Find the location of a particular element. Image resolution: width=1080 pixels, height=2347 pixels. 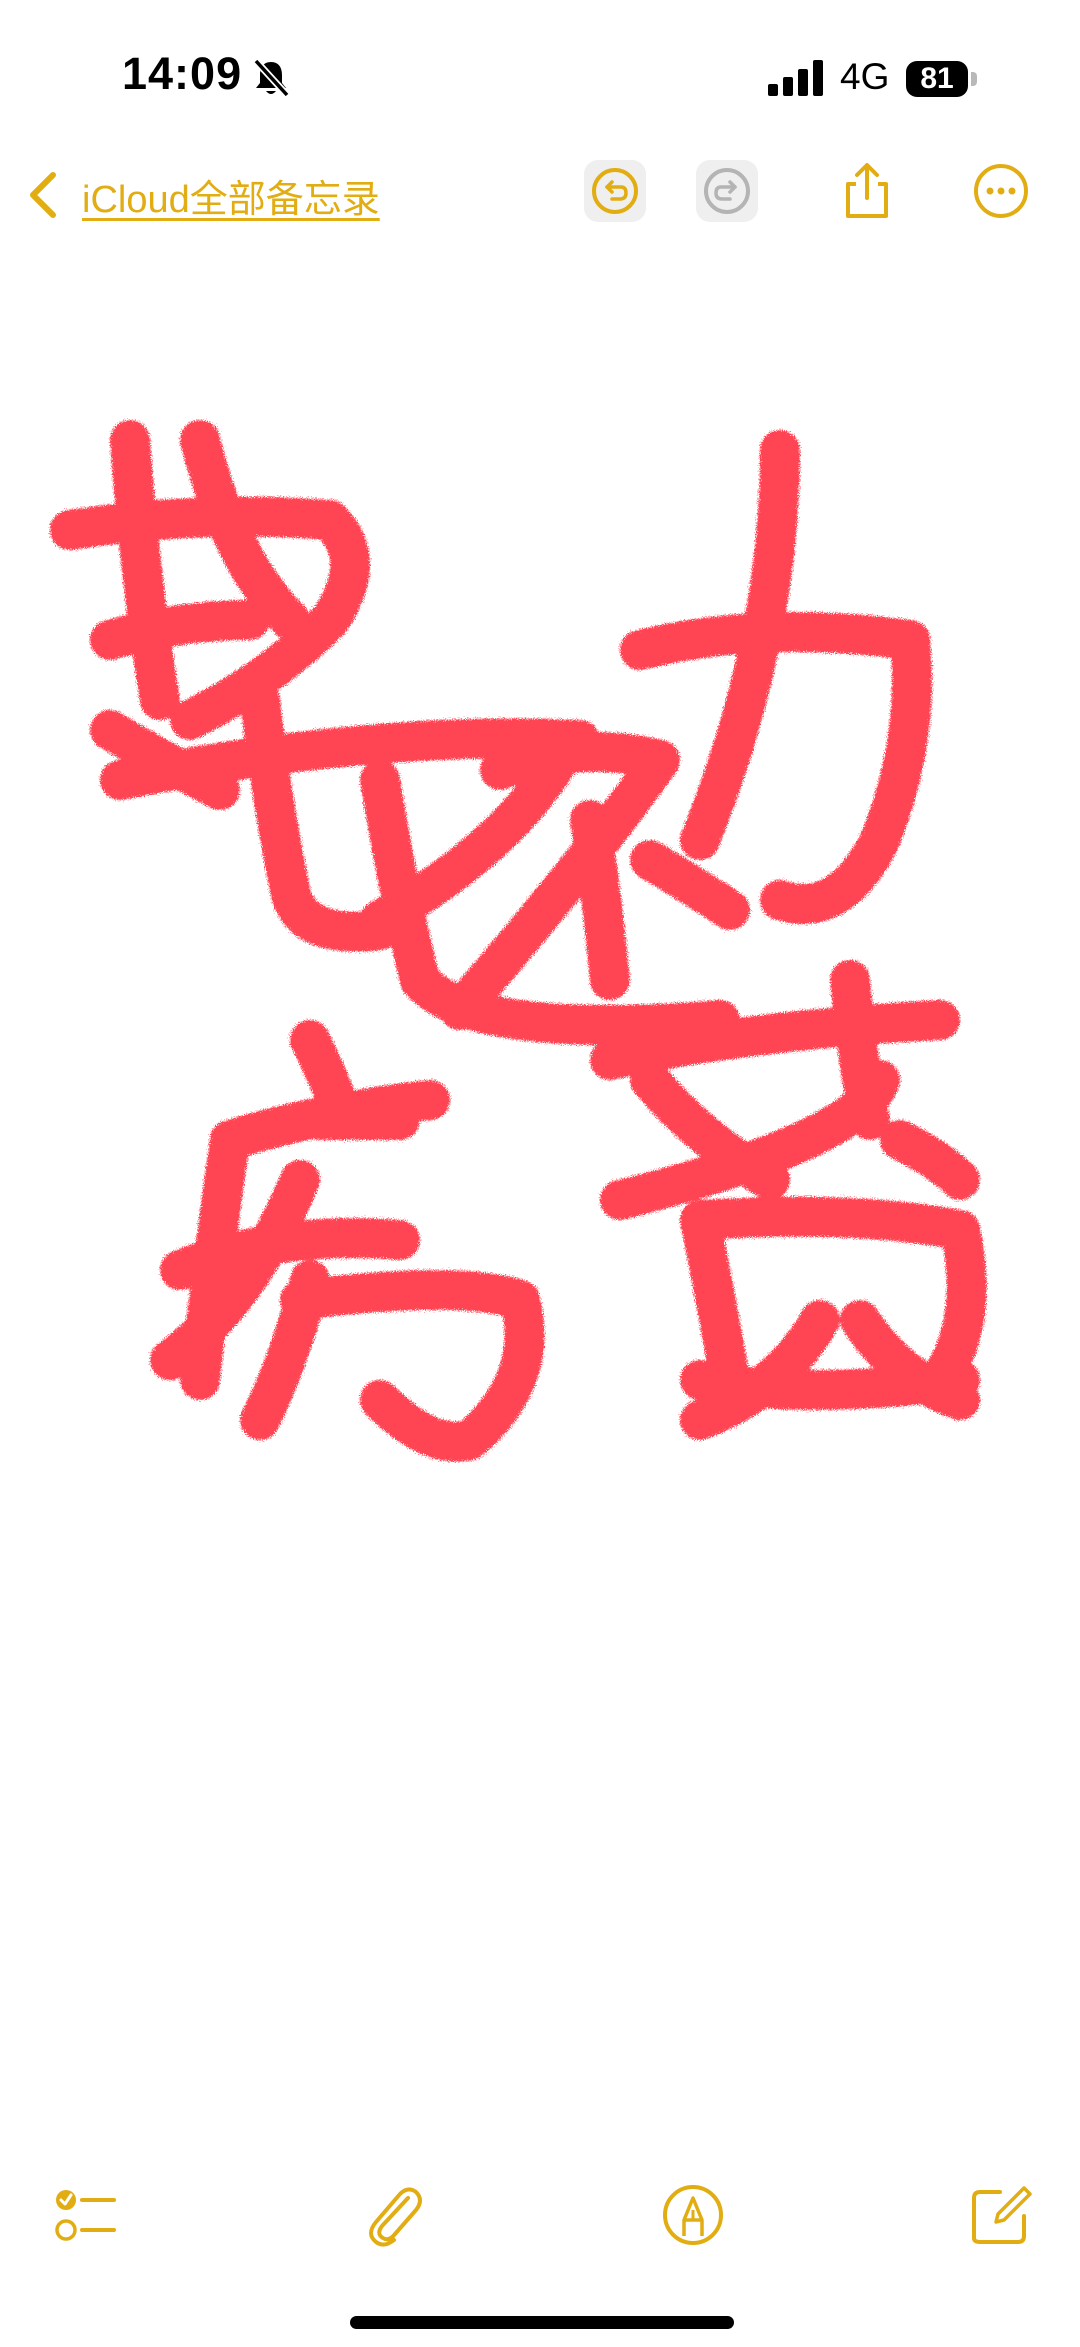

redo-icon is located at coordinates (727, 191).